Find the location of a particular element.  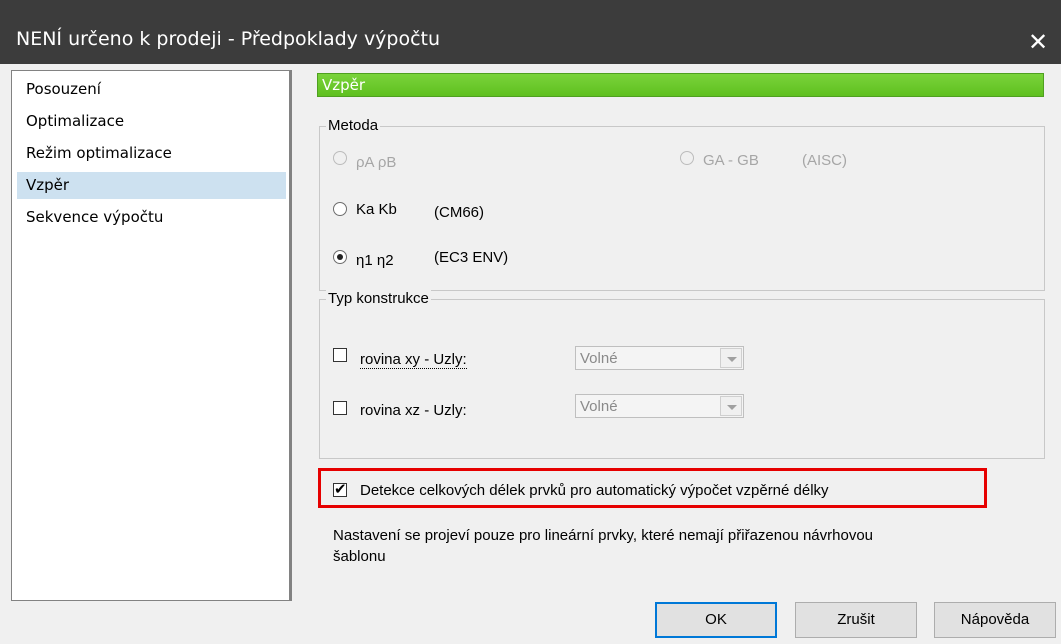

xy-plane-label: rovina xy - Uzly: is located at coordinates (413, 360).